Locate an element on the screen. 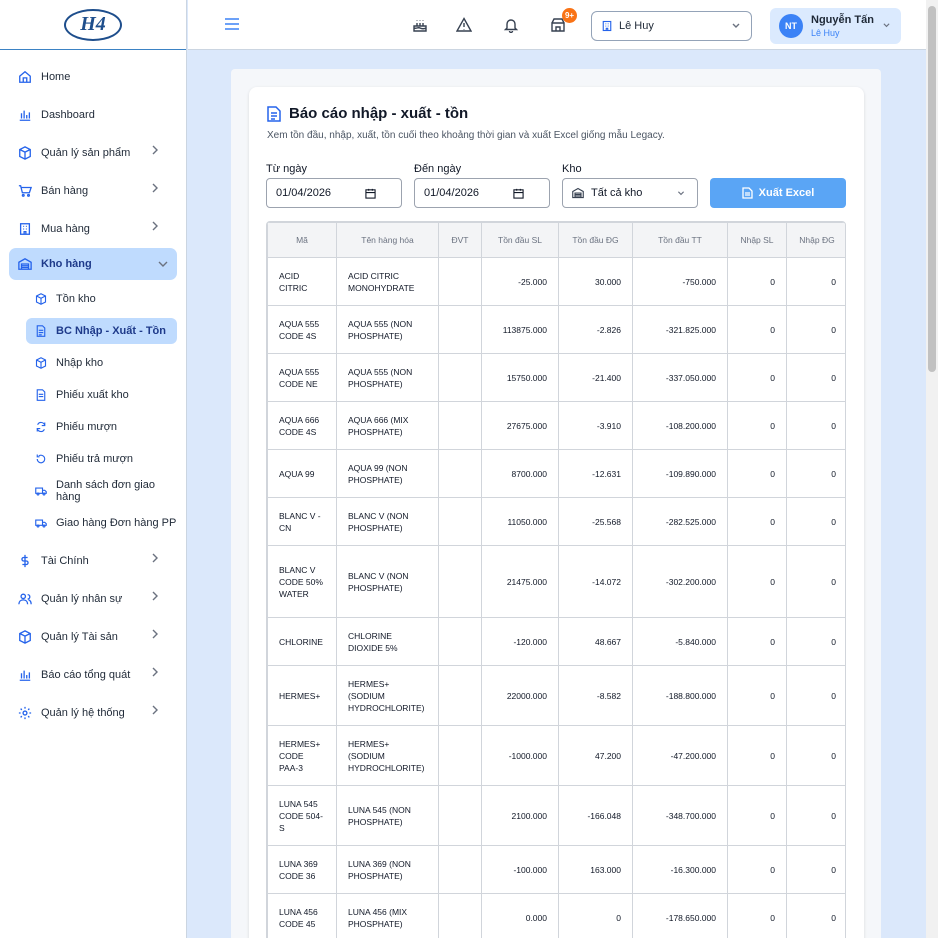 This screenshot has width=938, height=938. table-cell-ten: AQUA 99 (NON PHOSPHATE) is located at coordinates (387, 473).